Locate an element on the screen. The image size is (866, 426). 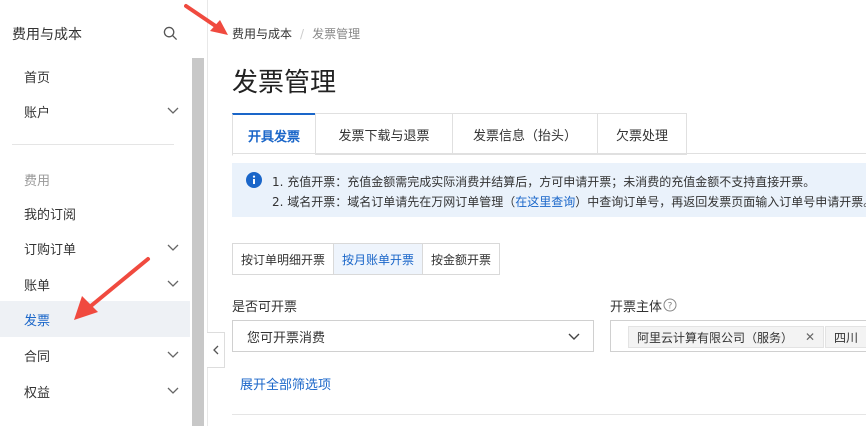
search-icon is located at coordinates (170, 33).